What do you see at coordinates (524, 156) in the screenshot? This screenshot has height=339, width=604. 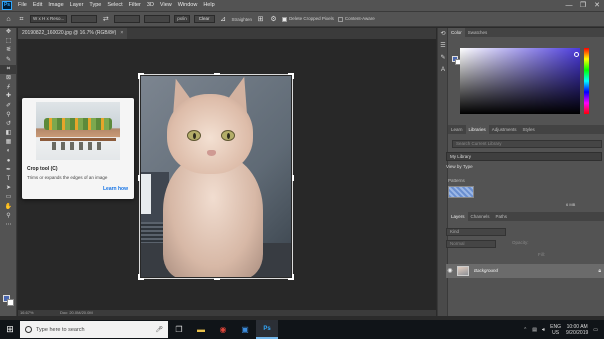 I see `library-select: My Library` at bounding box center [524, 156].